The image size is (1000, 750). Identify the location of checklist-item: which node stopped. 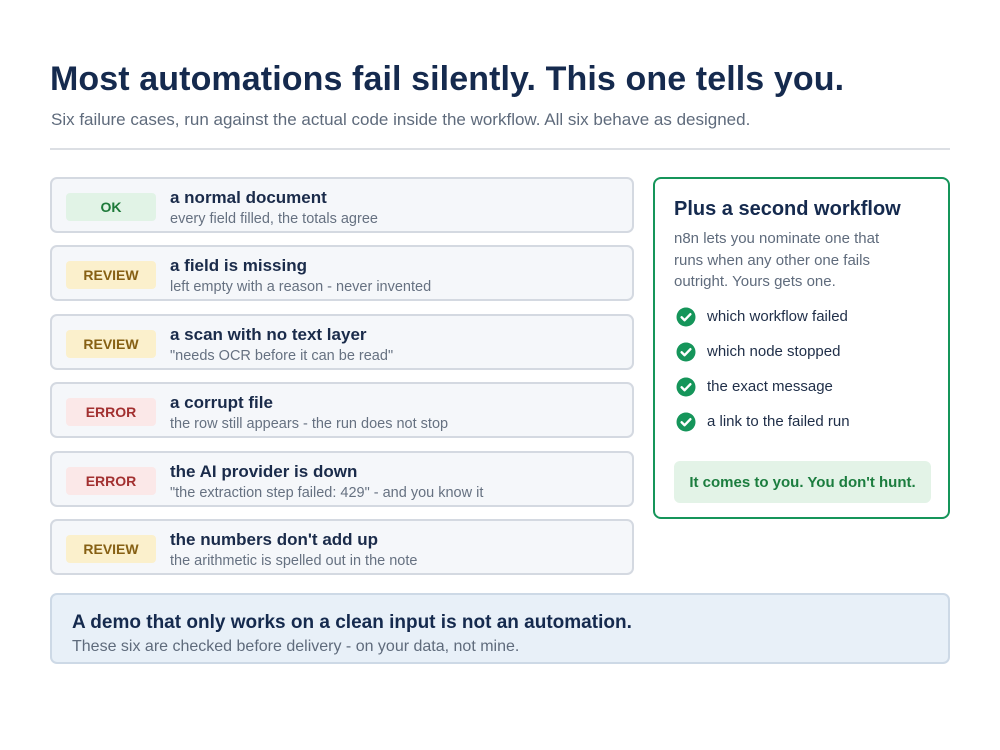
(763, 359).